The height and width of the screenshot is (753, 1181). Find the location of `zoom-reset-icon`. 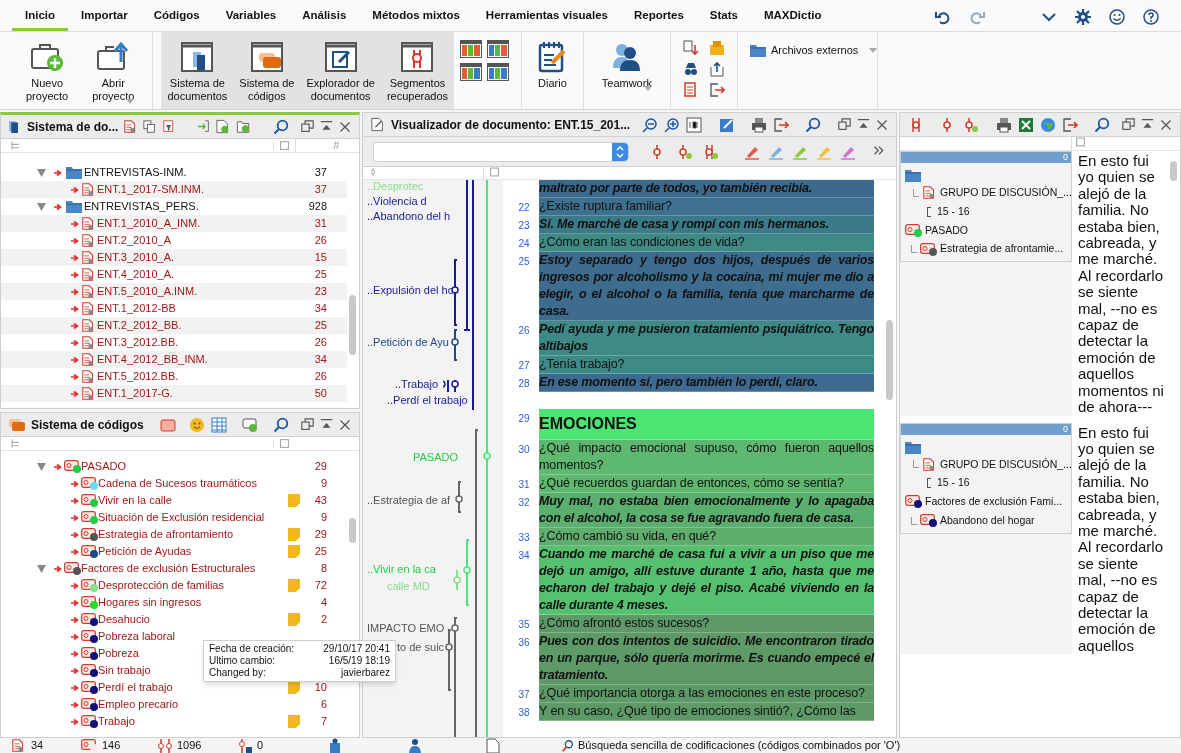

zoom-reset-icon is located at coordinates (694, 124).